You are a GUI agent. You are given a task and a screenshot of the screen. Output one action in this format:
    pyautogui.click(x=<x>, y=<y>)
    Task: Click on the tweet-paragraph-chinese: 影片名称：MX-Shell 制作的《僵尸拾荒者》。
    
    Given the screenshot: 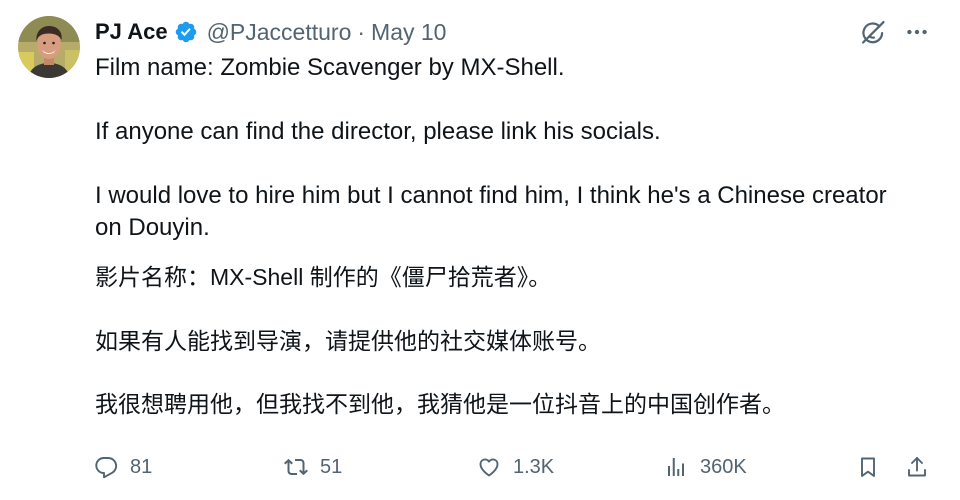 What is the action you would take?
    pyautogui.click(x=323, y=277)
    